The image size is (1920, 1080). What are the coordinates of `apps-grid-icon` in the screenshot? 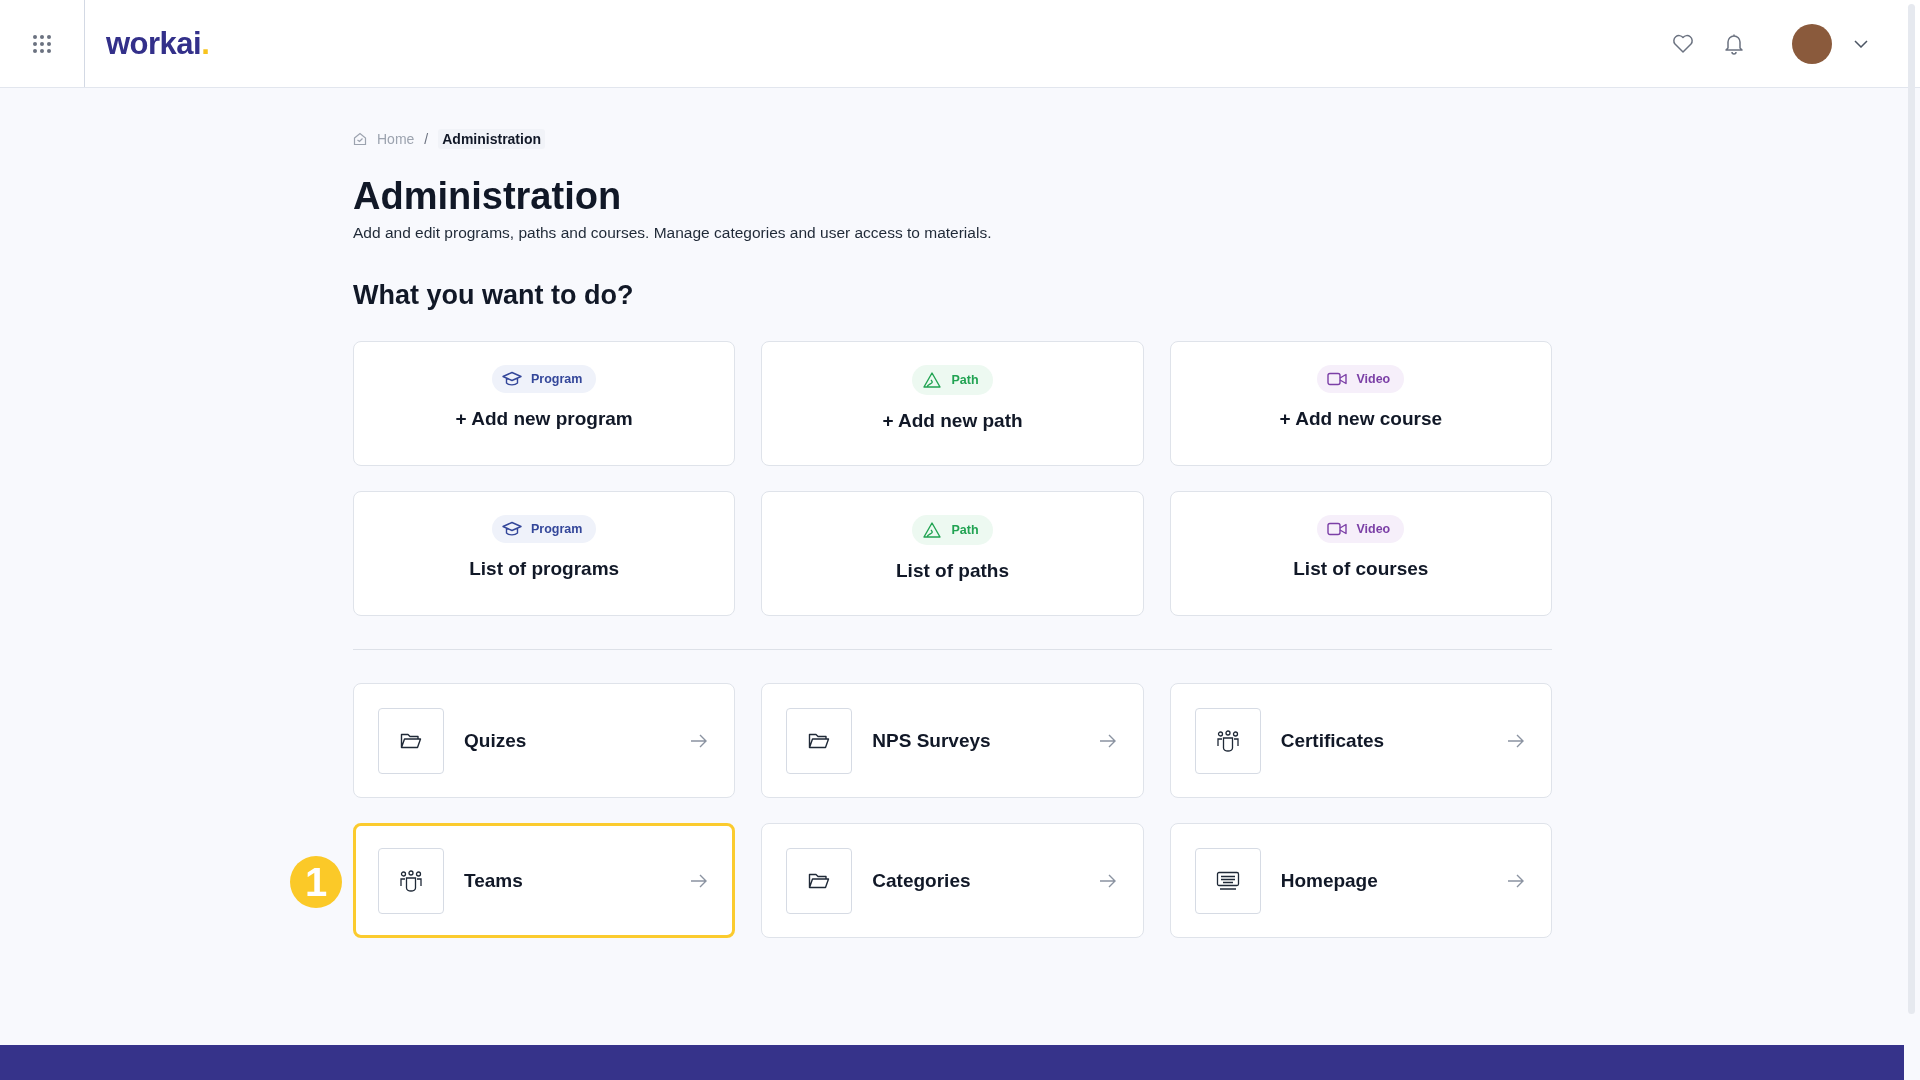 It's located at (42, 43).